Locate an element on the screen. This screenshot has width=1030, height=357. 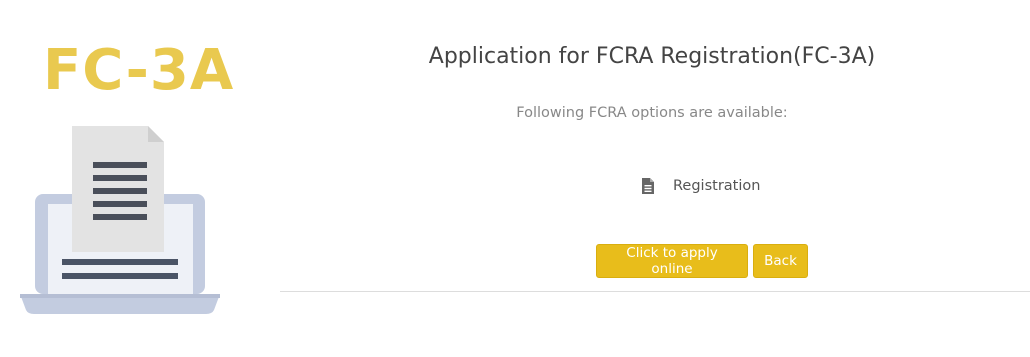
options-subtitle: Following FCRA options are available: is located at coordinates (652, 113).